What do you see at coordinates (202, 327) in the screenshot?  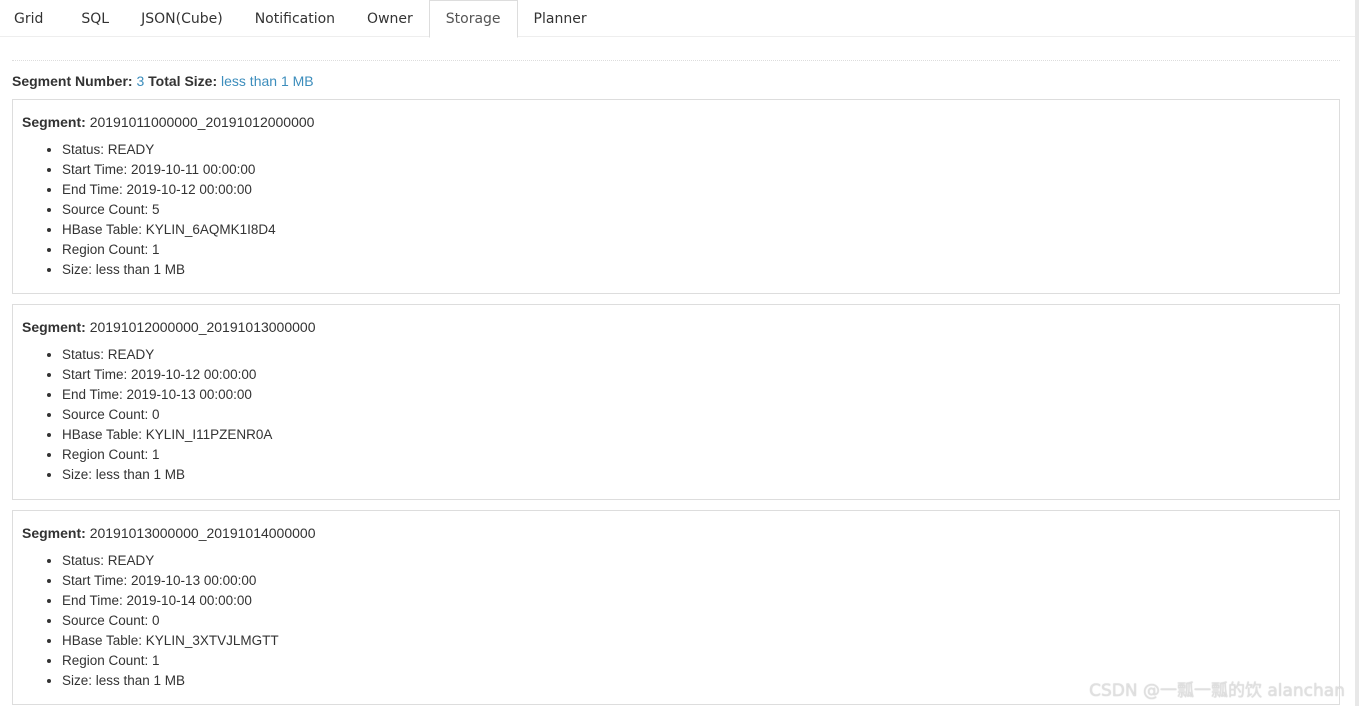 I see `segment-name: 20191012000000_20191013000000` at bounding box center [202, 327].